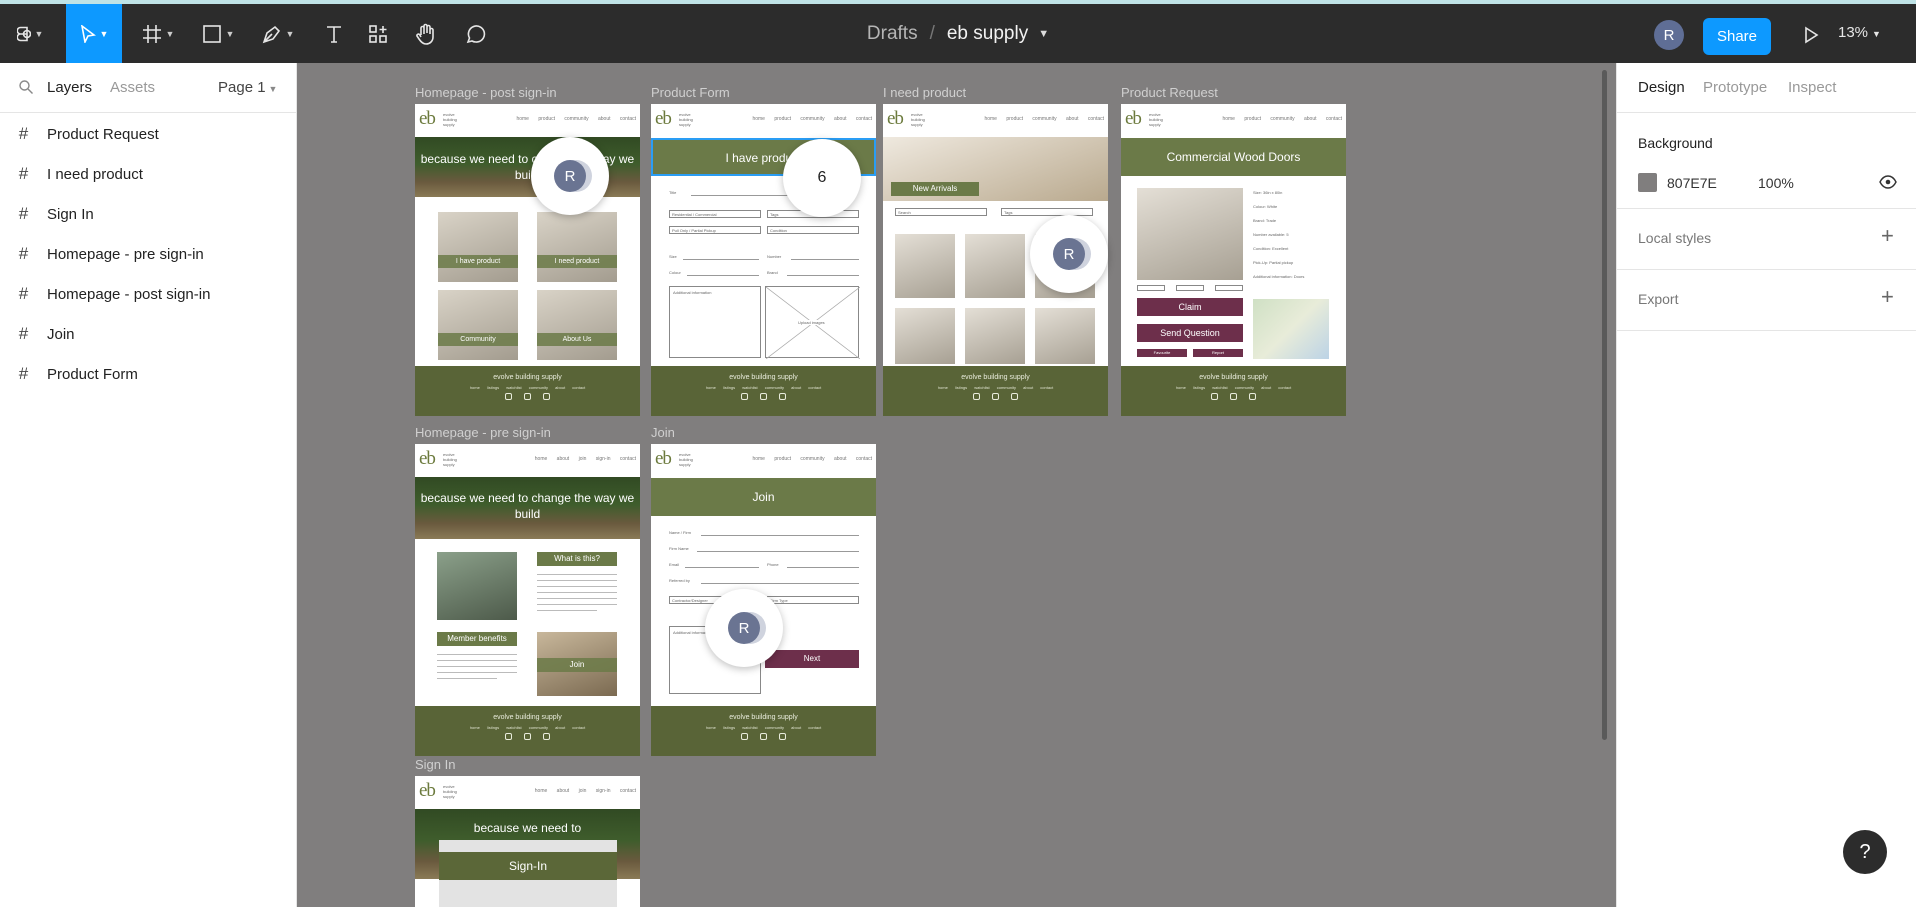  Describe the element at coordinates (673, 256) in the screenshot. I see `form-field-label: Size` at that location.